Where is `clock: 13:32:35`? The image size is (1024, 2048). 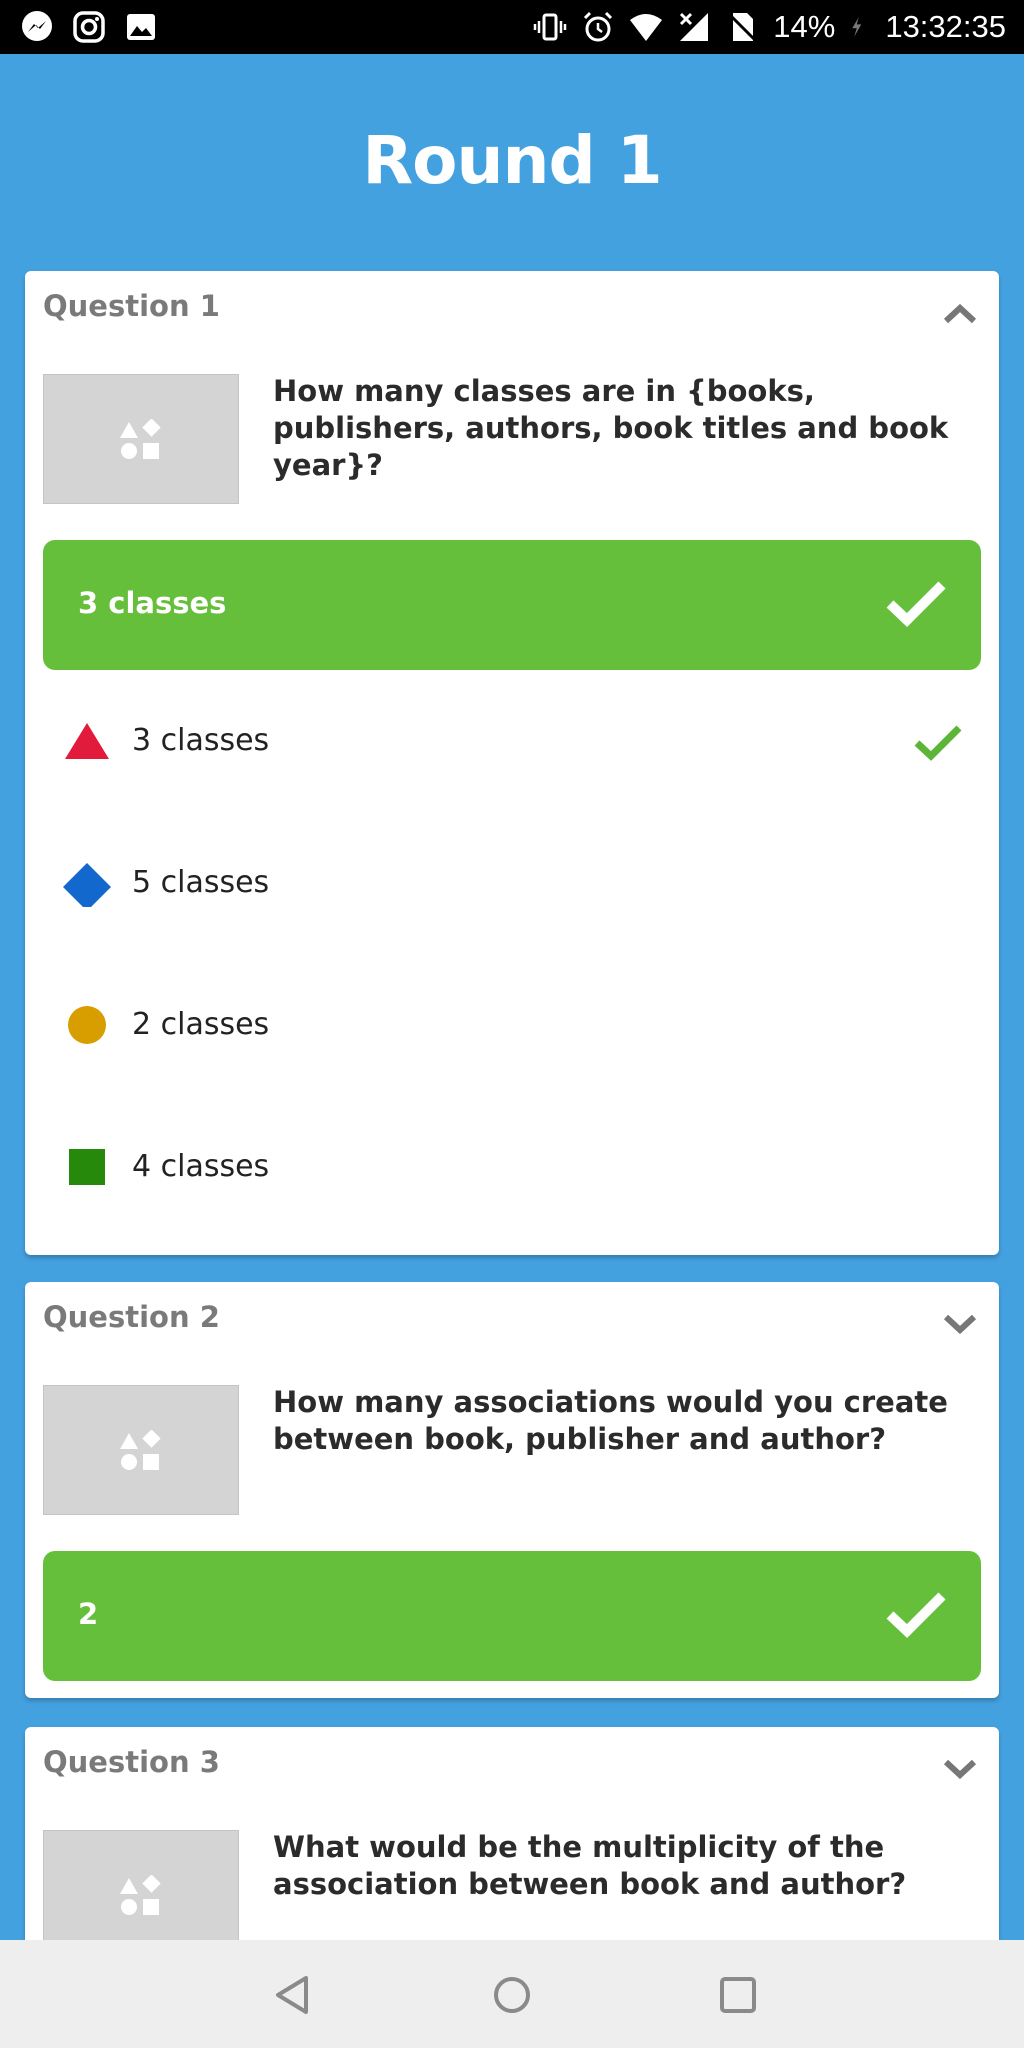
clock: 13:32:35 is located at coordinates (945, 26).